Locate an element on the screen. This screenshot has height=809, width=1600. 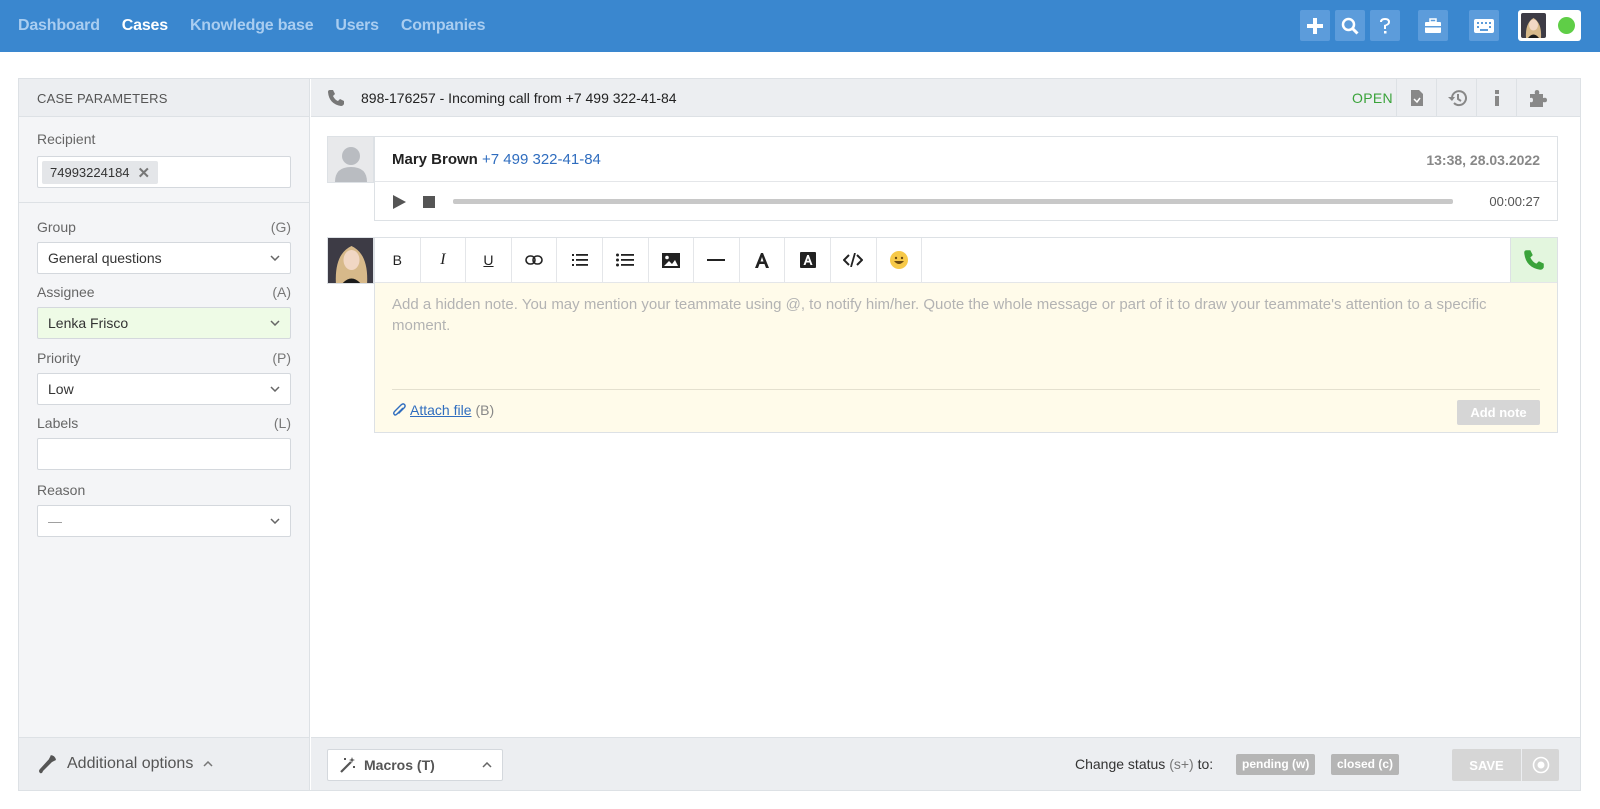
image-icon is located at coordinates (670, 260).